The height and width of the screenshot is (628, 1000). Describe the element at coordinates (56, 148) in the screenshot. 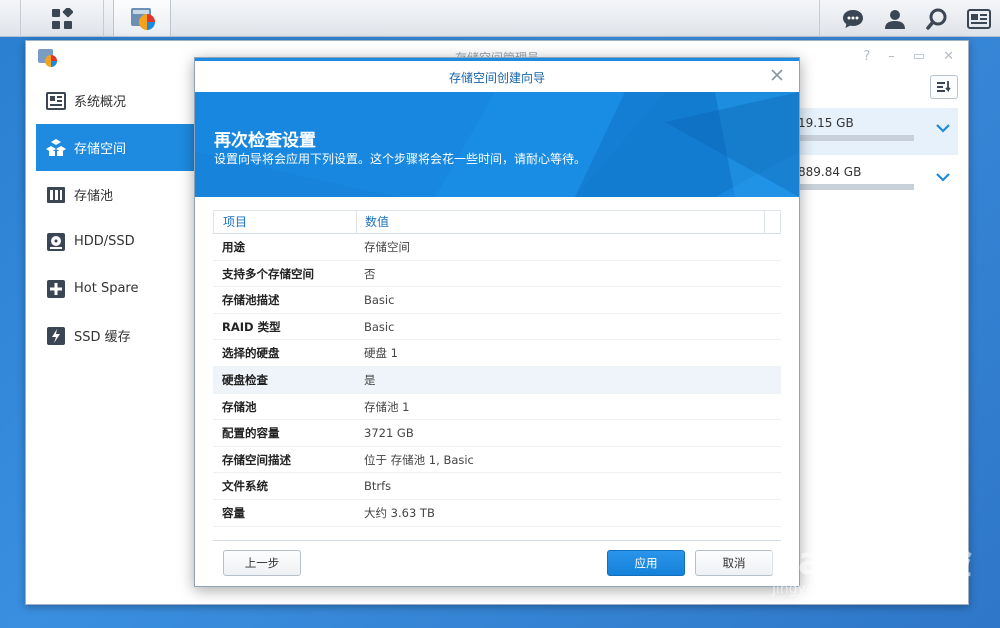

I see `volume-icon` at that location.